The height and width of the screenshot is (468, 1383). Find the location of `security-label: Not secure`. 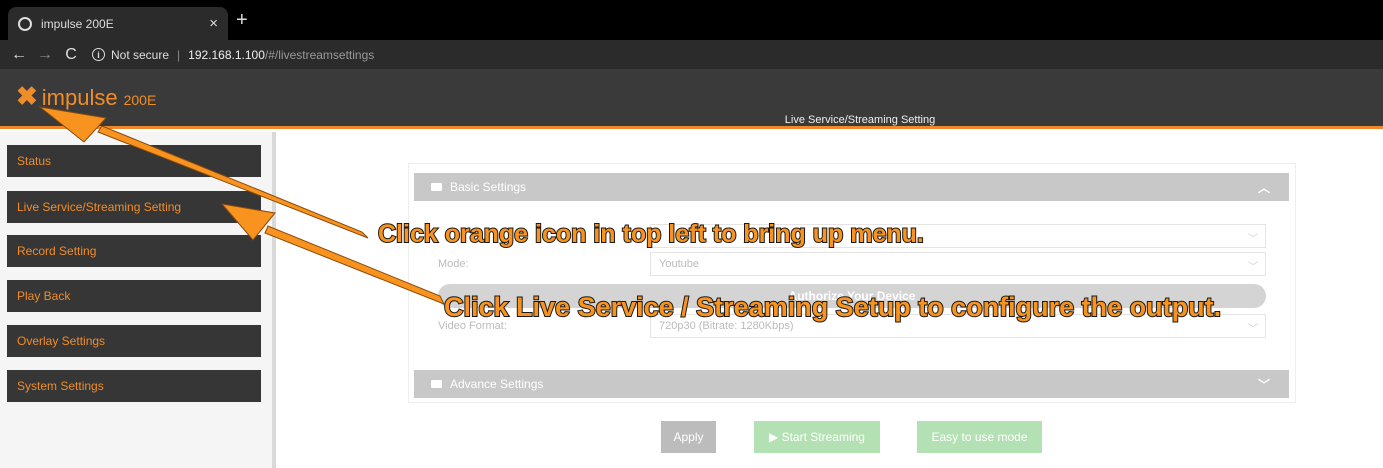

security-label: Not secure is located at coordinates (140, 54).